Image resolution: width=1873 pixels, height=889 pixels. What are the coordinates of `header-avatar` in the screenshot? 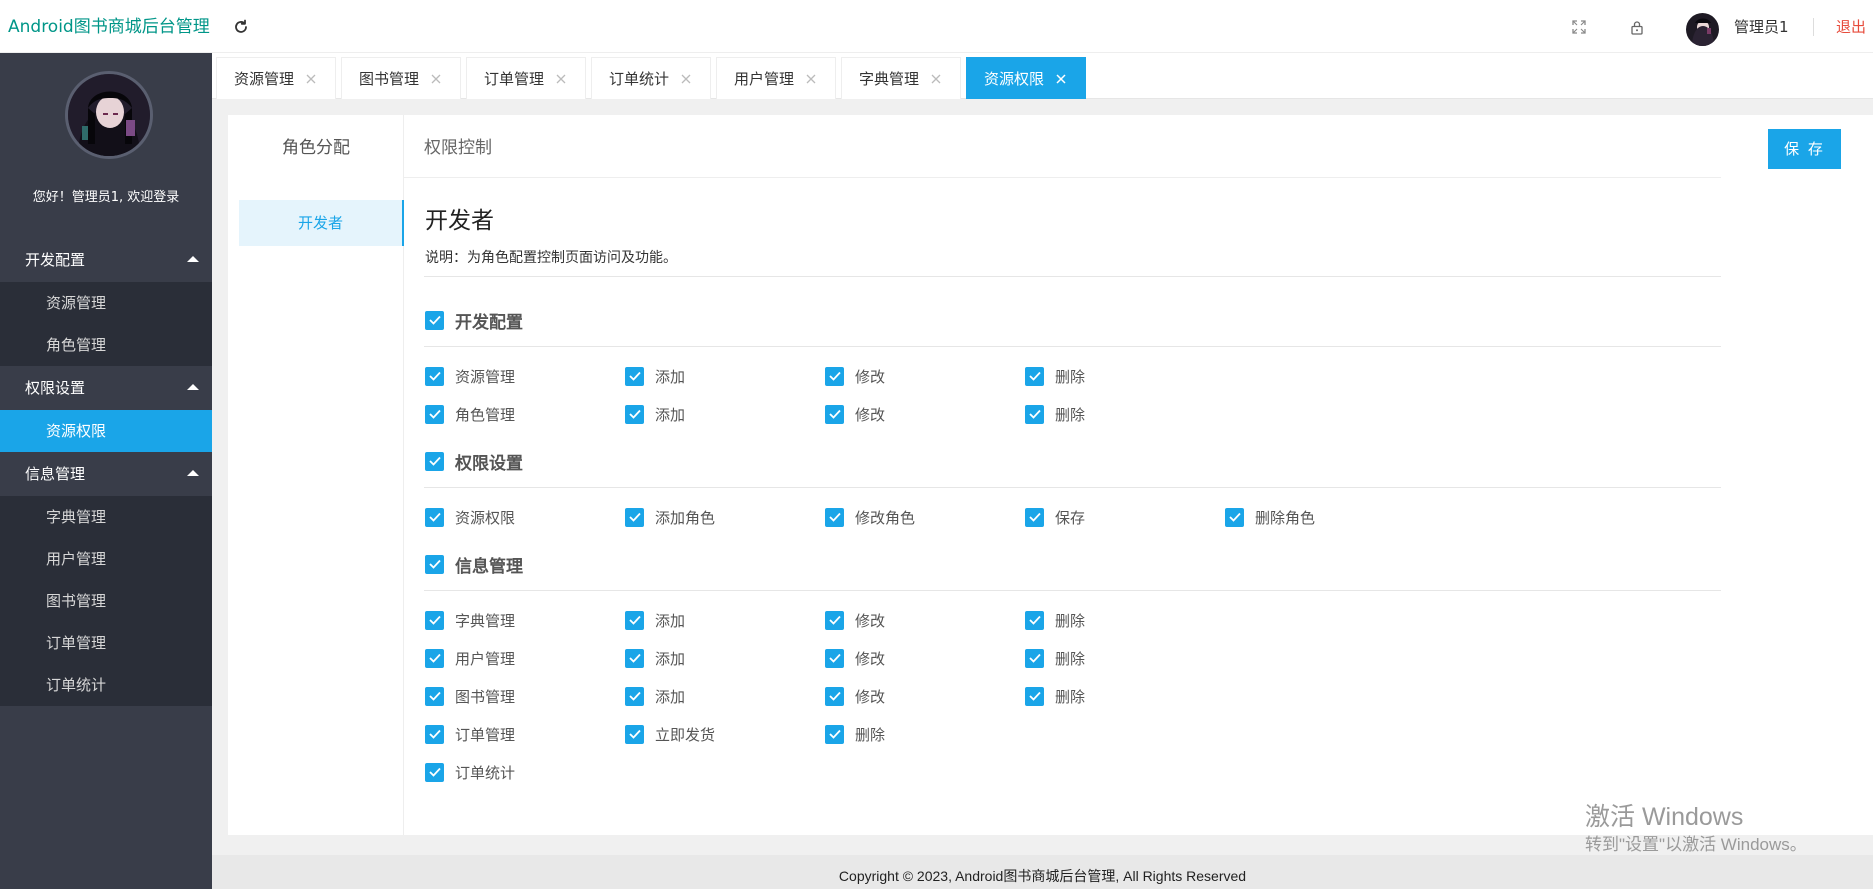 It's located at (1702, 29).